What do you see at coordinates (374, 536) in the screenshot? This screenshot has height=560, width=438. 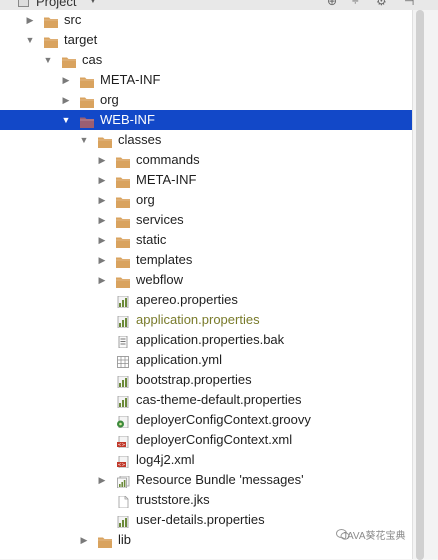 I see `watermark-text: JAVA葵花宝典` at bounding box center [374, 536].